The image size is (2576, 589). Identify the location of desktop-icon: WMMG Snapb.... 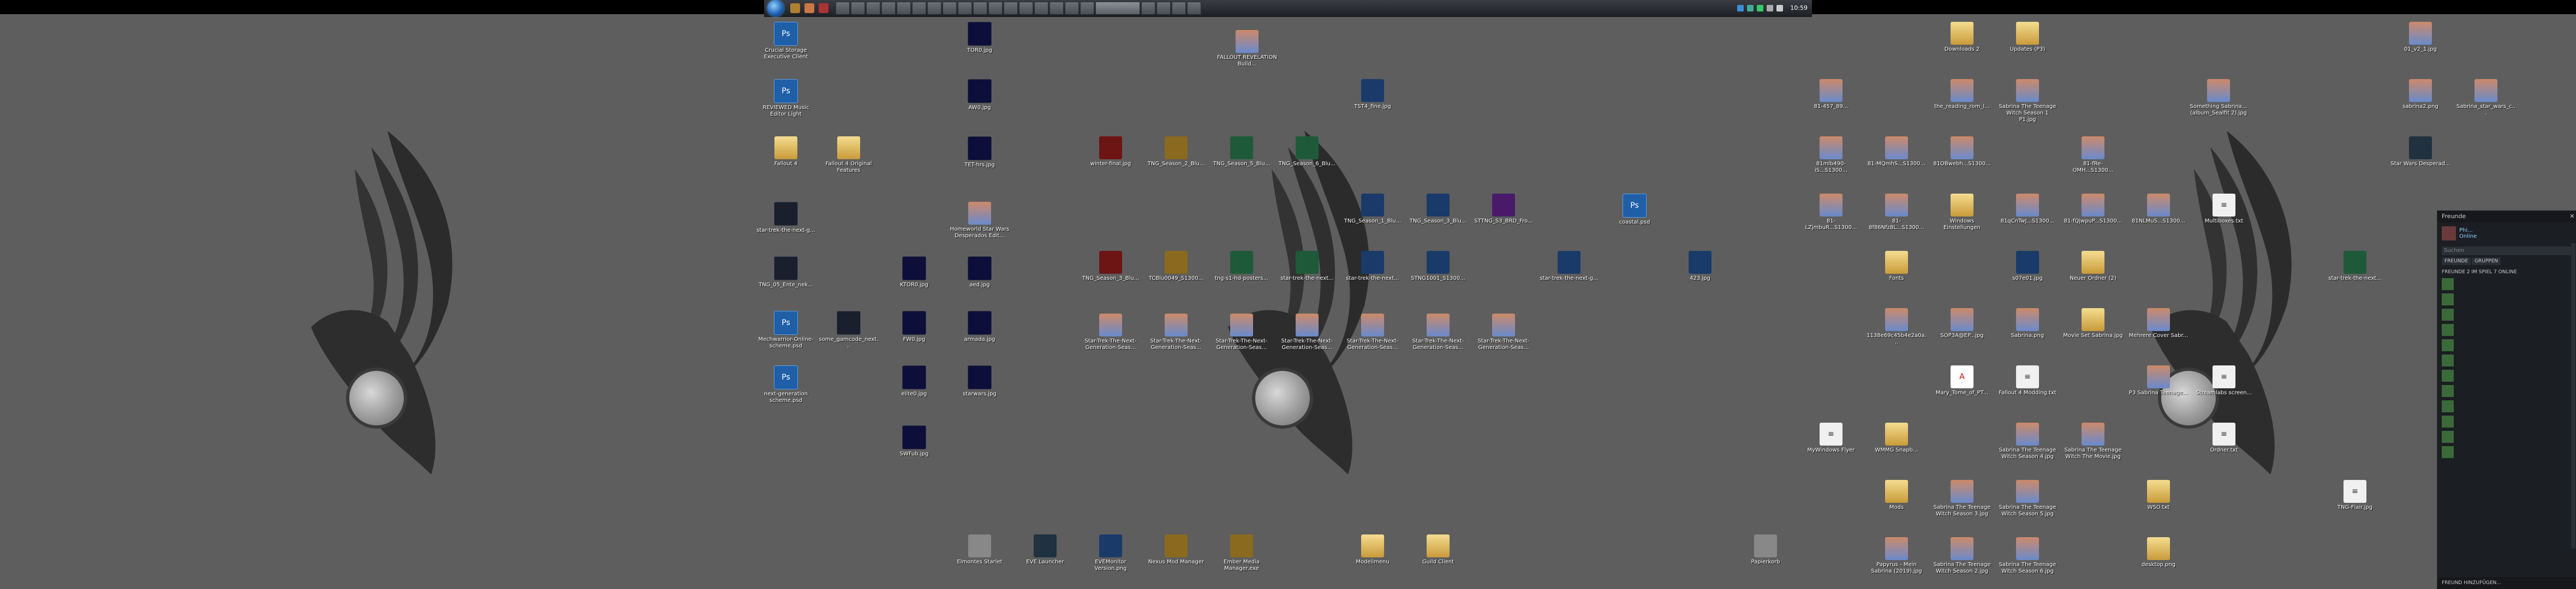
(1897, 438).